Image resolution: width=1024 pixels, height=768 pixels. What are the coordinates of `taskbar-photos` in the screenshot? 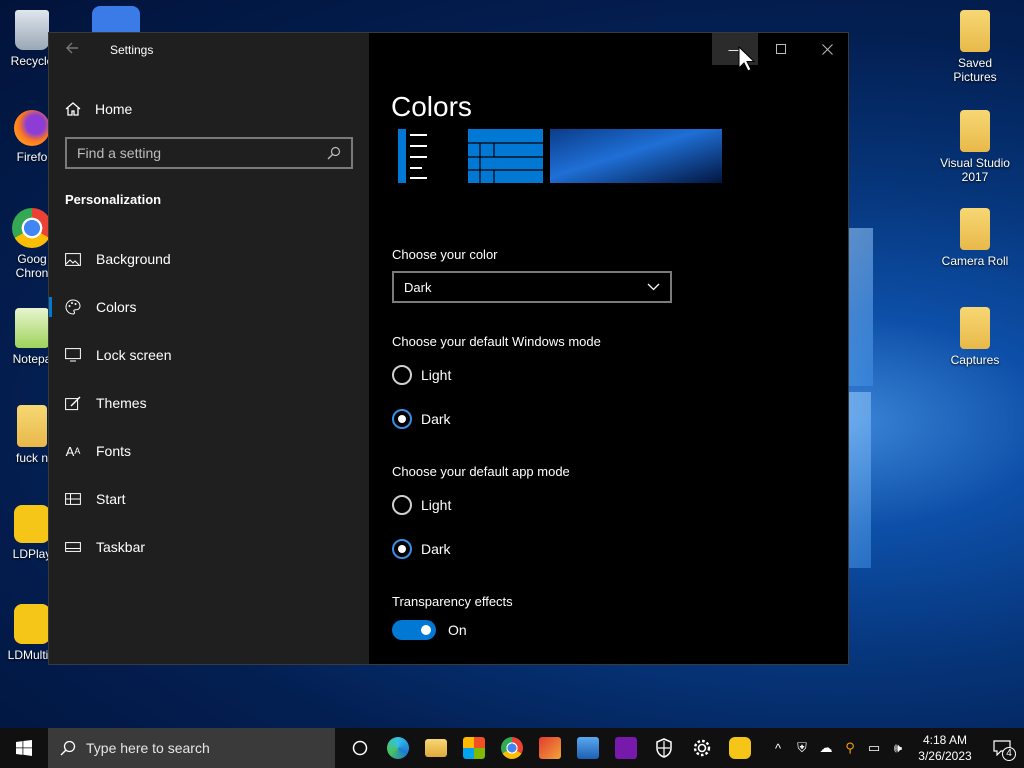 It's located at (588, 748).